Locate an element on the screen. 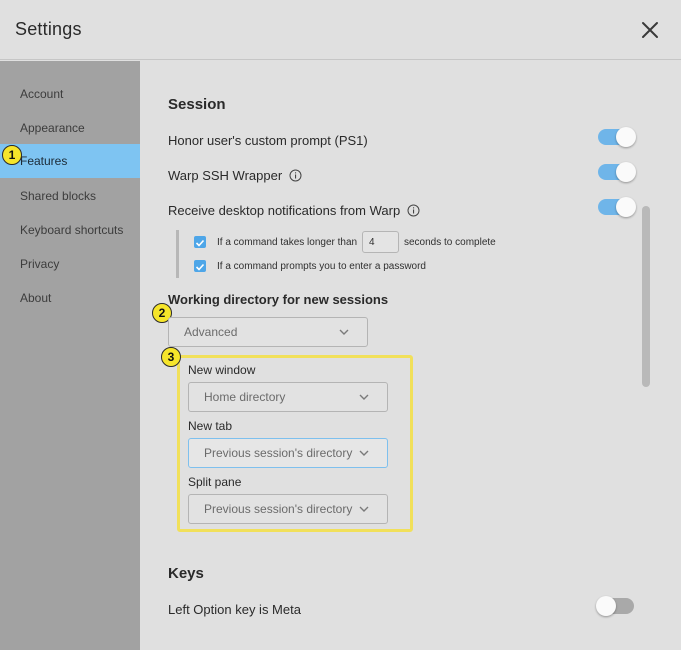 The height and width of the screenshot is (650, 681). new-window-value: Home directory is located at coordinates (245, 397).